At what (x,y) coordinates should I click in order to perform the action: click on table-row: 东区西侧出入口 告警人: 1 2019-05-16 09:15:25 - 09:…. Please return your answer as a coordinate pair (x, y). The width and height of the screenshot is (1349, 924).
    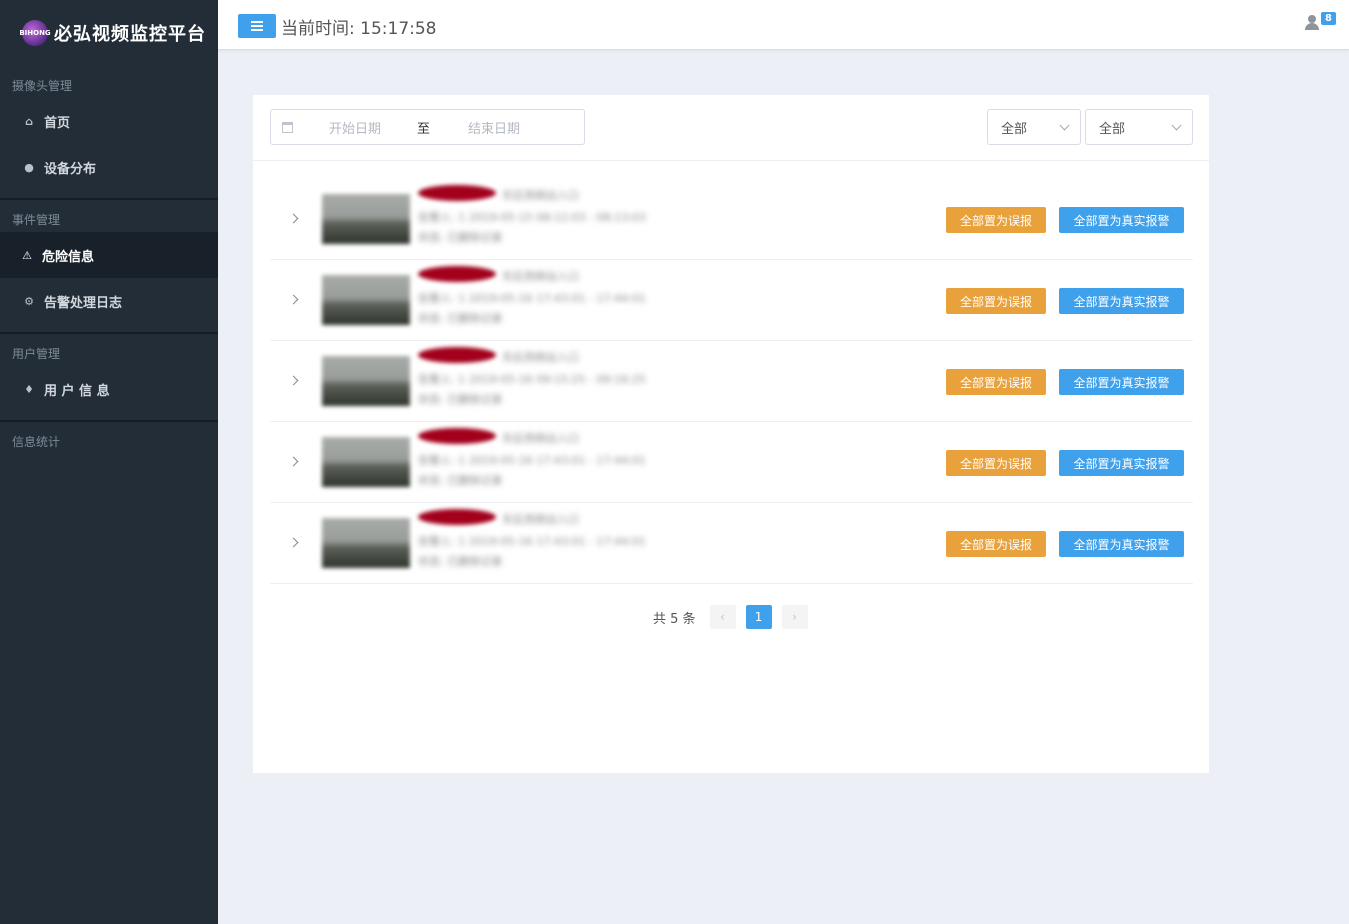
    Looking at the image, I should click on (731, 381).